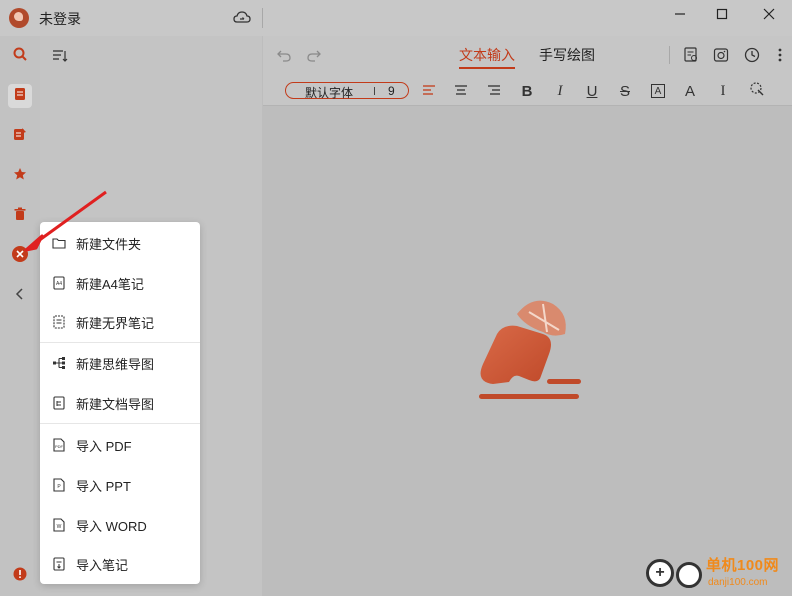 The height and width of the screenshot is (596, 792). What do you see at coordinates (689, 575) in the screenshot?
I see `watermark-circle-icon` at bounding box center [689, 575].